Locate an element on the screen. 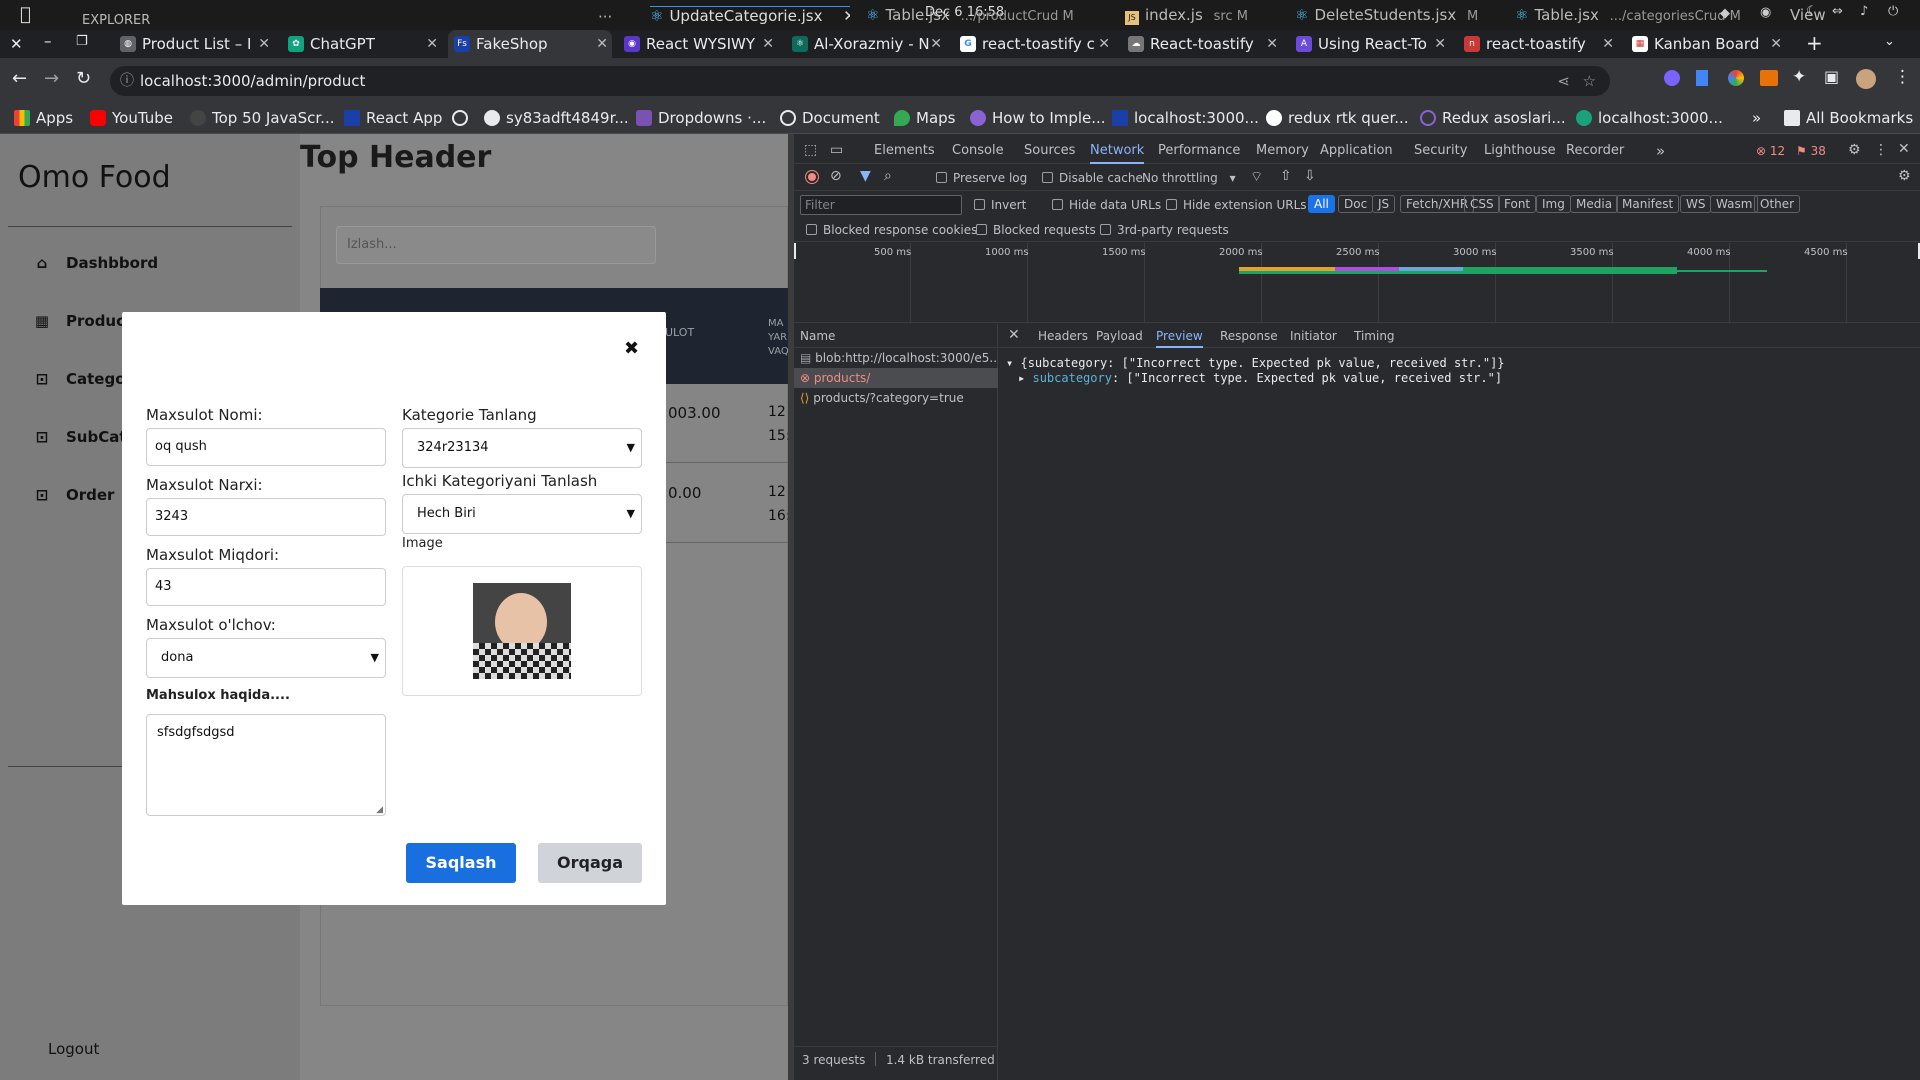  bookmark-document: Document is located at coordinates (830, 118).